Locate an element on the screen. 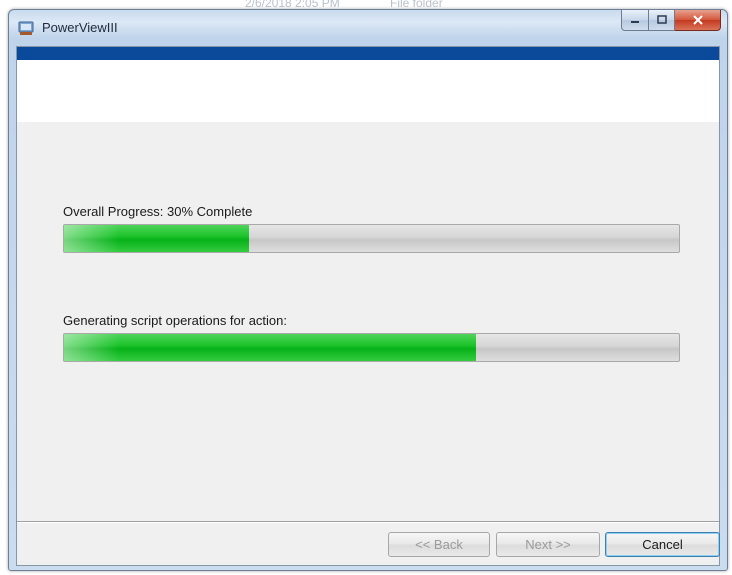 The image size is (732, 575). title-bar: PowerViewIII is located at coordinates (368, 28).